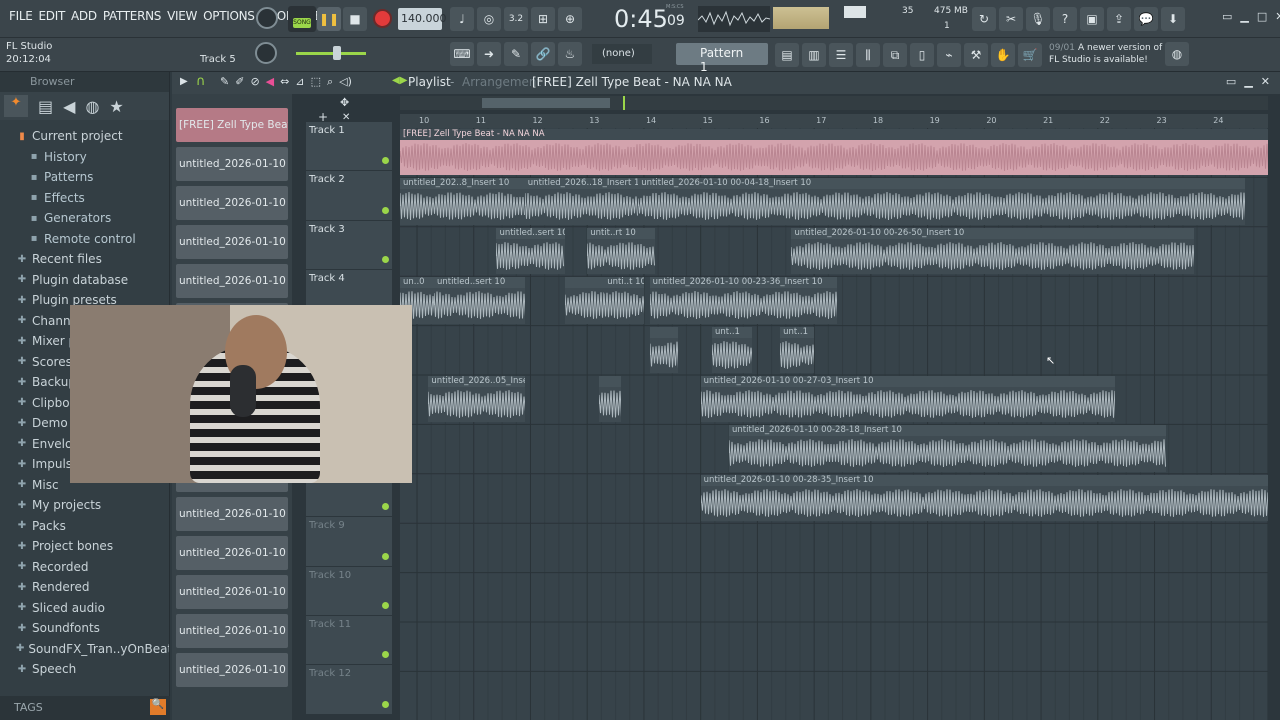 The width and height of the screenshot is (1280, 720). I want to click on arrow-icon: ➜, so click(489, 54).